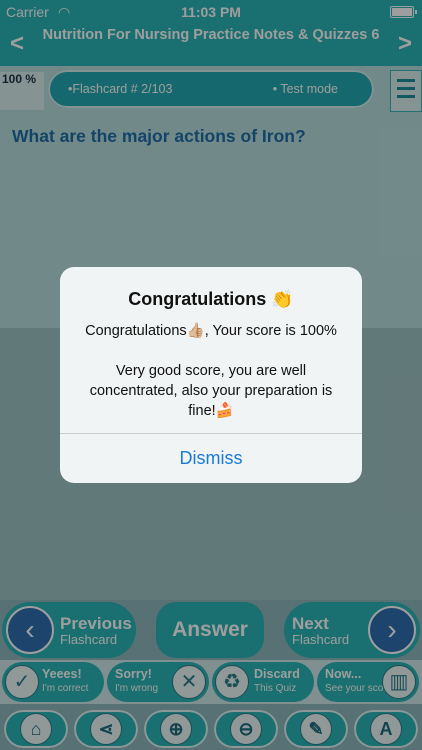 This screenshot has width=422, height=750. Describe the element at coordinates (211, 458) in the screenshot. I see `dismiss-button: Dismiss` at that location.